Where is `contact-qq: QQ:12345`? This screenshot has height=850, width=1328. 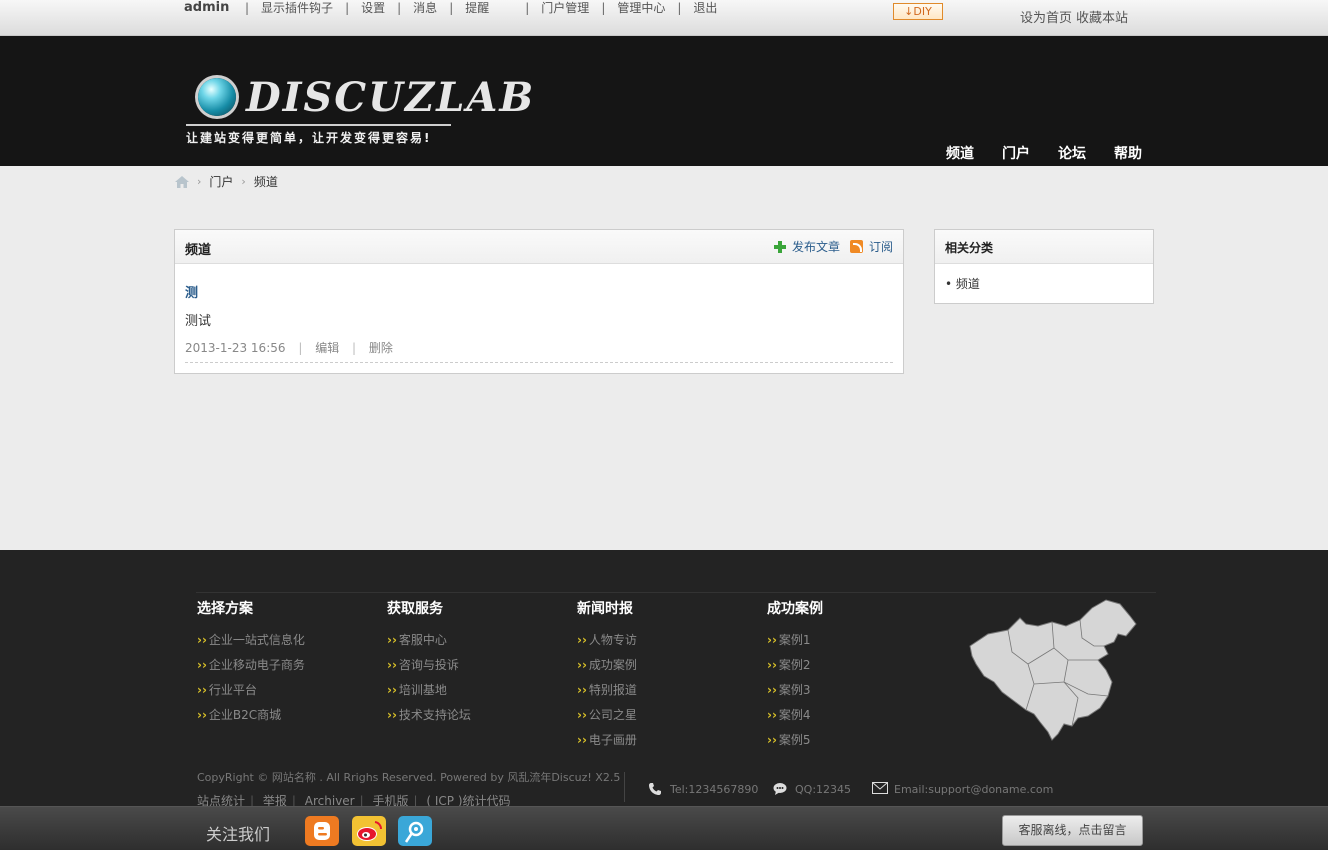
contact-qq: QQ:12345 is located at coordinates (812, 789).